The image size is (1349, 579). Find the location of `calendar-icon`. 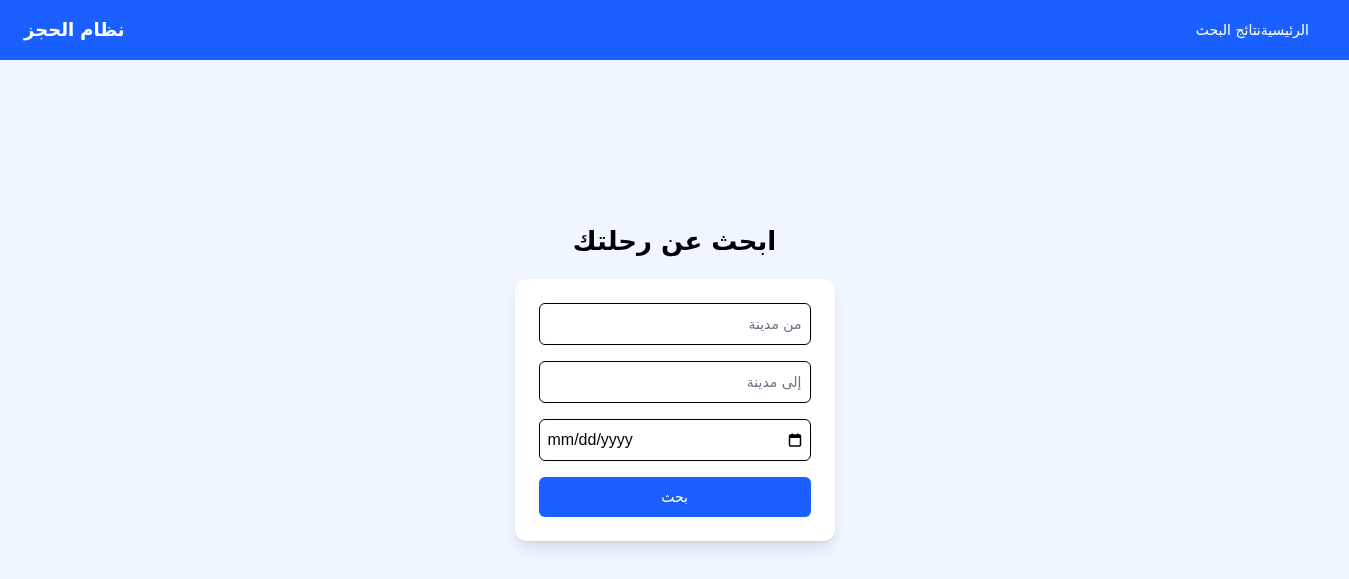

calendar-icon is located at coordinates (794, 440).